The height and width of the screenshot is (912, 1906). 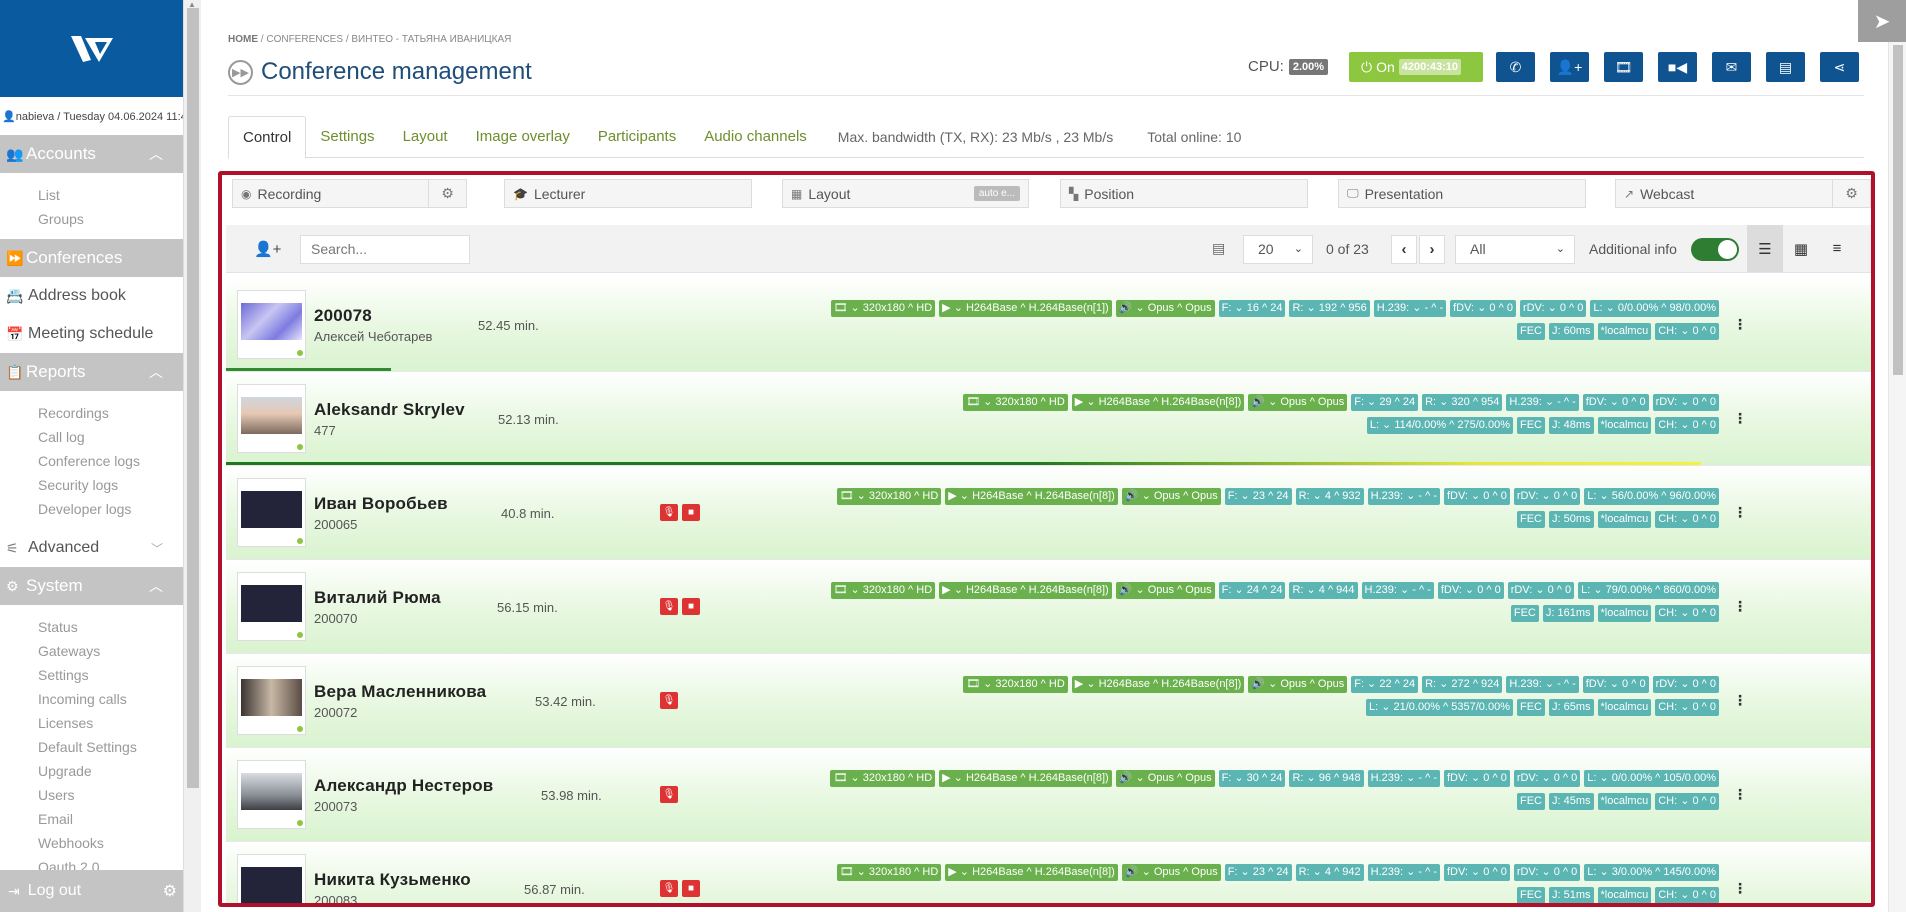 What do you see at coordinates (91, 219) in the screenshot?
I see `sidebar-subitem-groups: Groups` at bounding box center [91, 219].